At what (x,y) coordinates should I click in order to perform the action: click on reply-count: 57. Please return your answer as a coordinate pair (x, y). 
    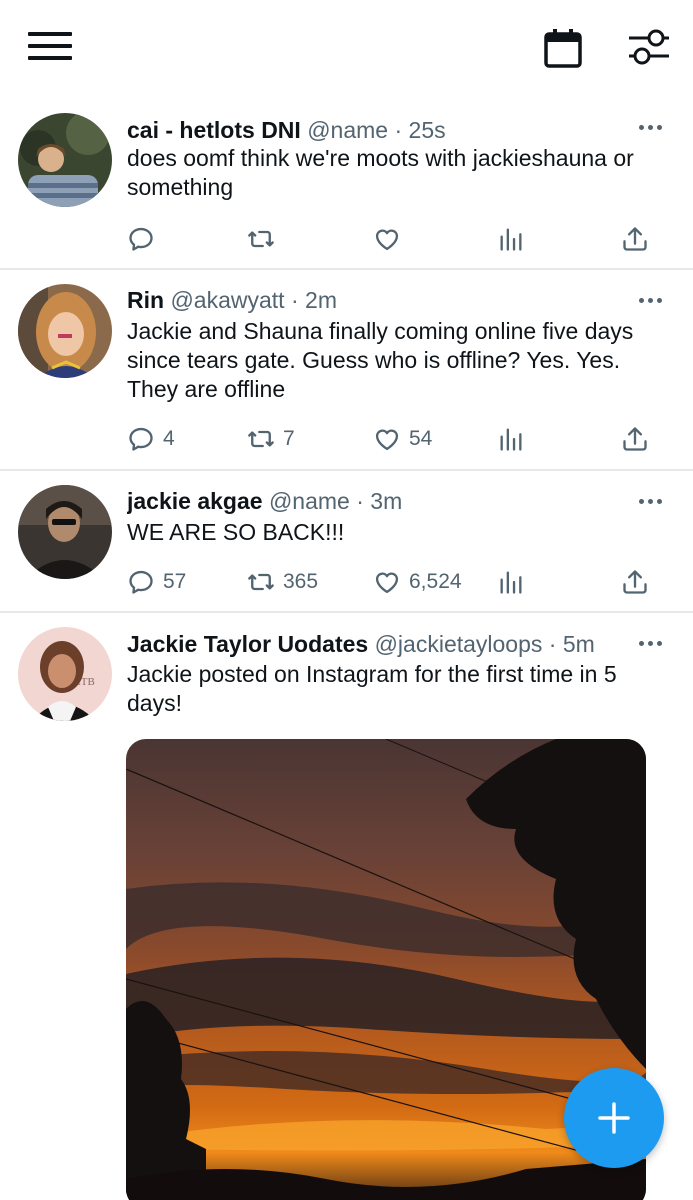
    Looking at the image, I should click on (175, 581).